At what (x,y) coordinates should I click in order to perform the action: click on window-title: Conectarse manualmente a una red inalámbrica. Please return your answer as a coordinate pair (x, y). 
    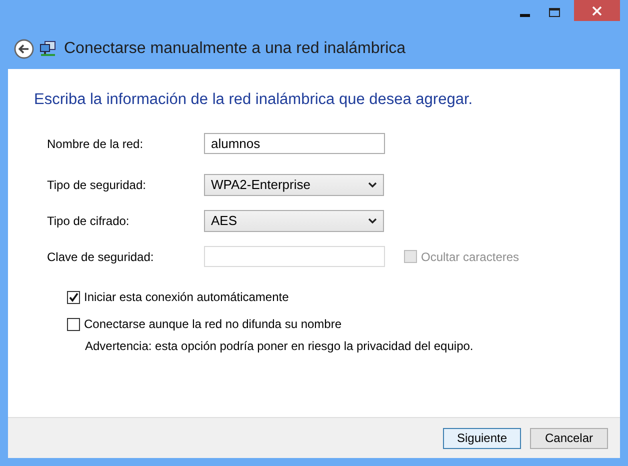
    Looking at the image, I should click on (235, 49).